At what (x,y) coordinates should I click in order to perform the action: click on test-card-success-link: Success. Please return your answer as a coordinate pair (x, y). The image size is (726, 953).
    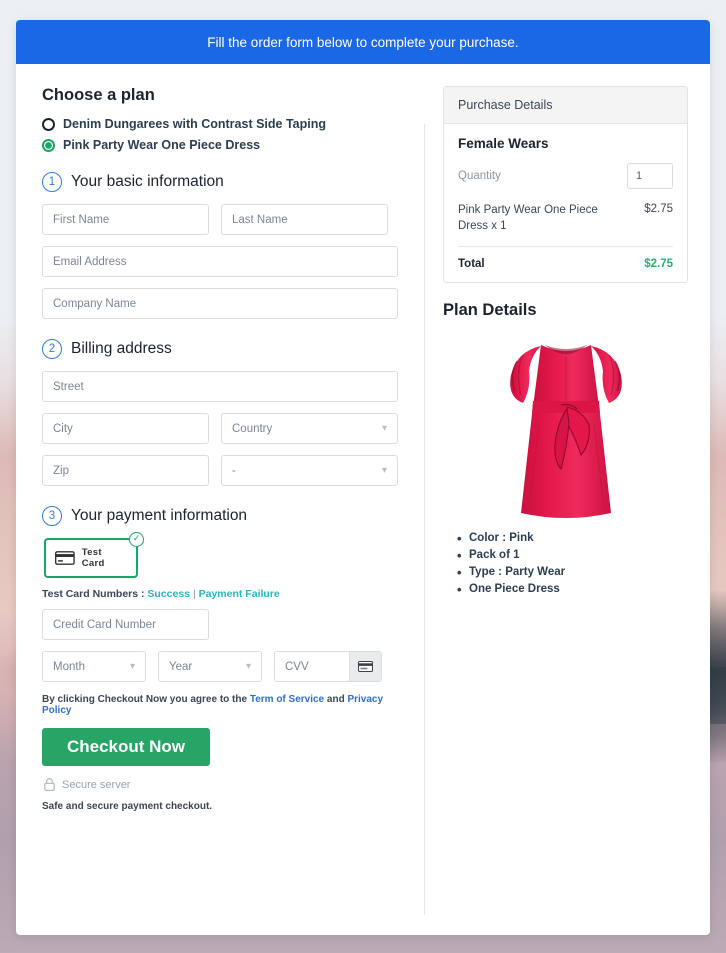
    Looking at the image, I should click on (168, 594).